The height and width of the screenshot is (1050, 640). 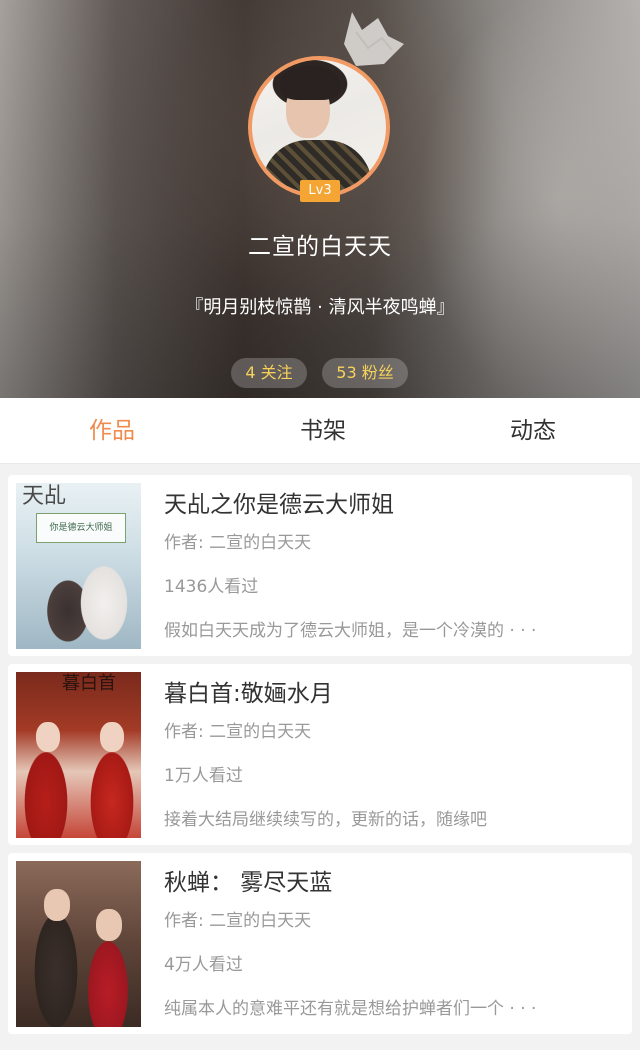 What do you see at coordinates (320, 191) in the screenshot?
I see `level-badge: Lv3` at bounding box center [320, 191].